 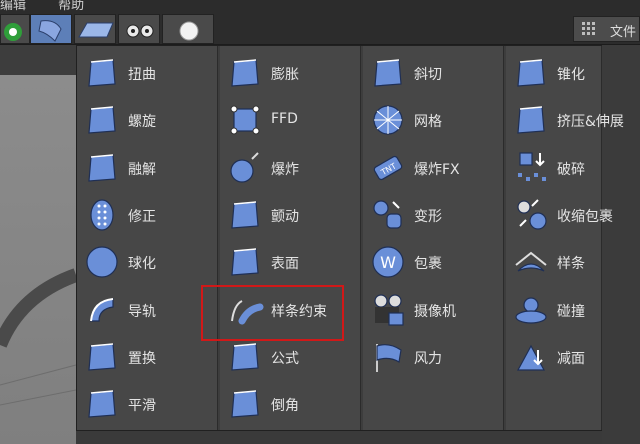 I want to click on menu-item-spline: 样条, so click(x=572, y=262).